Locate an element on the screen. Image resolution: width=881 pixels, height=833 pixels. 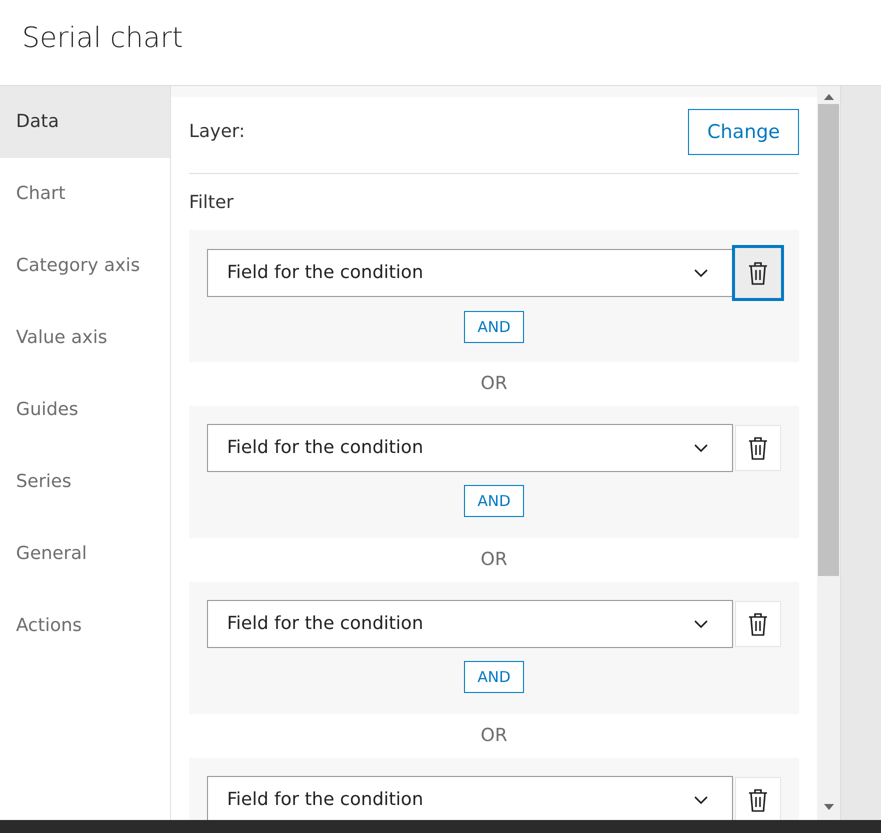
scroll-down-icon is located at coordinates (829, 807).